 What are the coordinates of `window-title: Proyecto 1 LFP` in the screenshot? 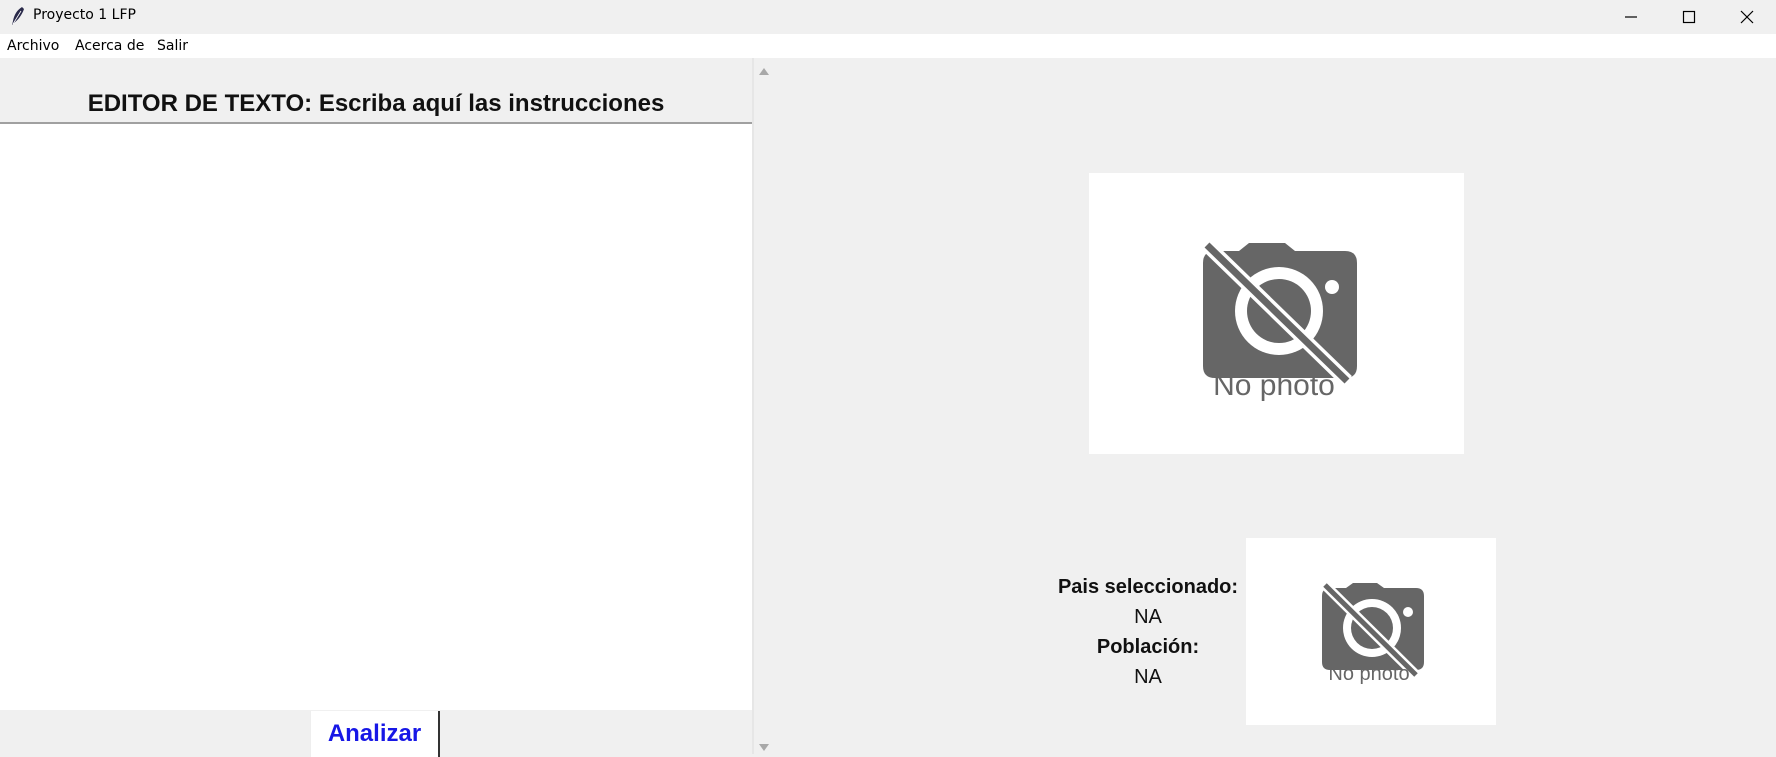 It's located at (84, 15).